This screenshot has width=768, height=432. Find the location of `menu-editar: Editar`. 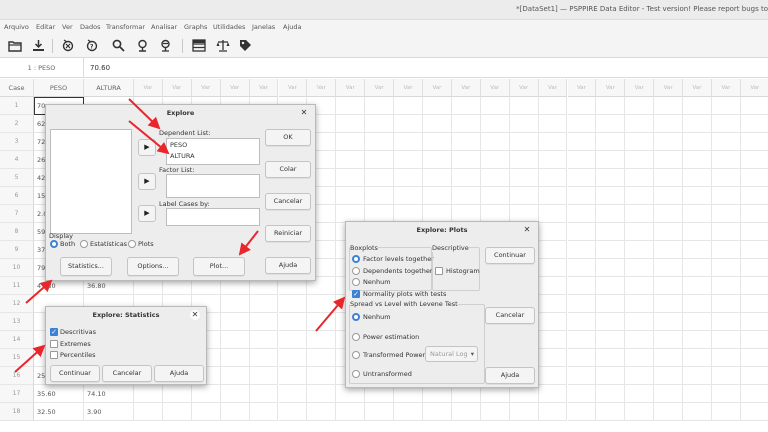

menu-editar: Editar is located at coordinates (45, 27).